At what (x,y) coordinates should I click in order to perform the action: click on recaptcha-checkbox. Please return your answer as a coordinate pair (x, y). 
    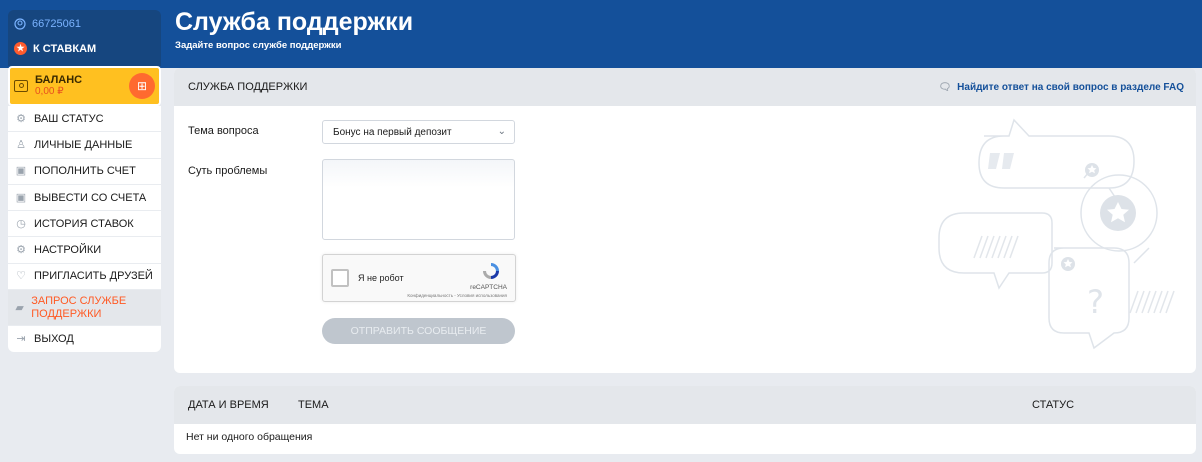
    Looking at the image, I should click on (340, 278).